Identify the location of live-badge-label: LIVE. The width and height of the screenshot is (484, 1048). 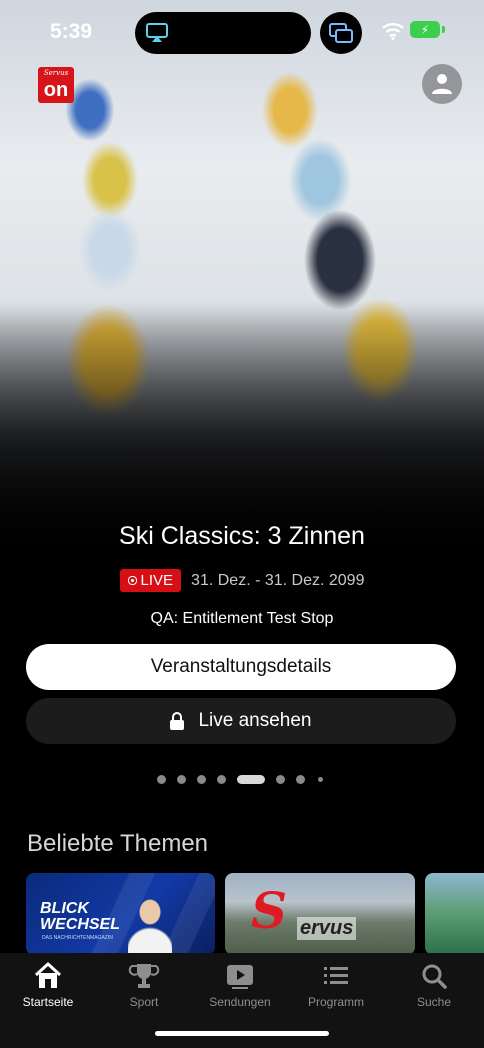
(157, 580).